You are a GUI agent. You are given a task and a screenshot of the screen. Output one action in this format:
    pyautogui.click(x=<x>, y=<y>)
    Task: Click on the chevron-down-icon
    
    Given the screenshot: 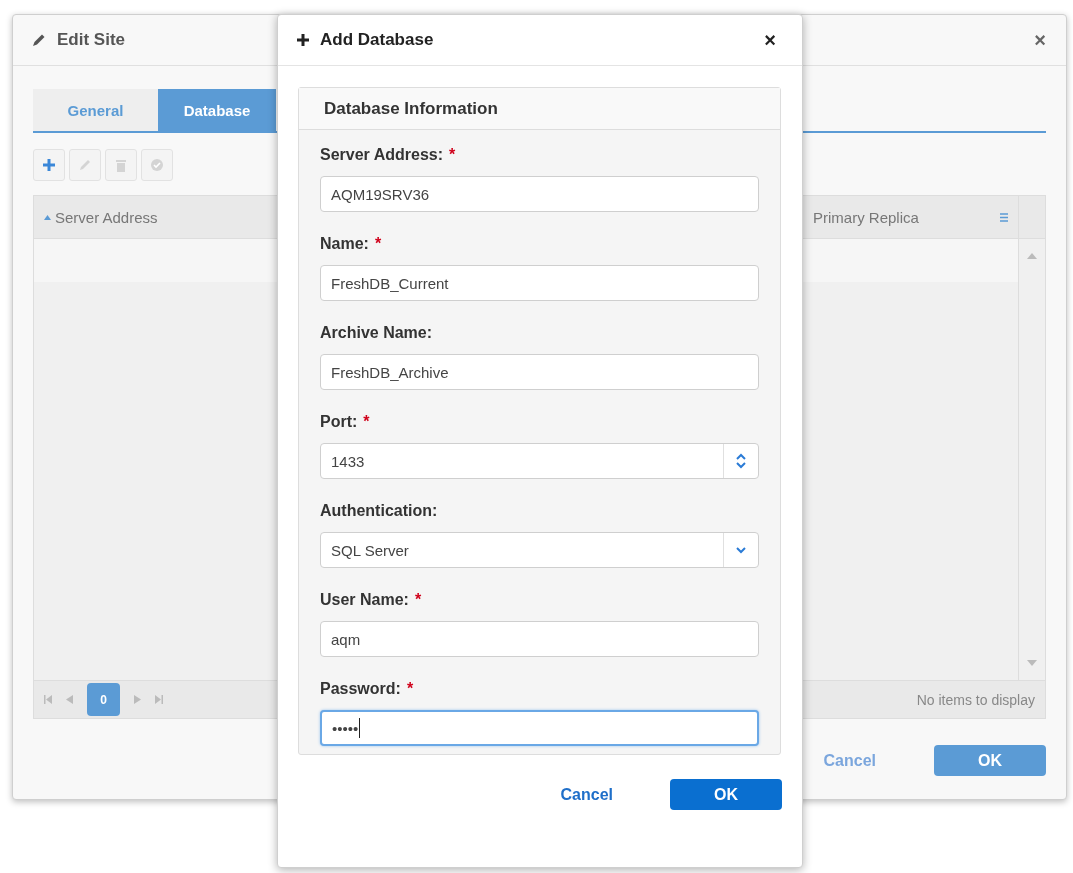 What is the action you would take?
    pyautogui.click(x=741, y=550)
    